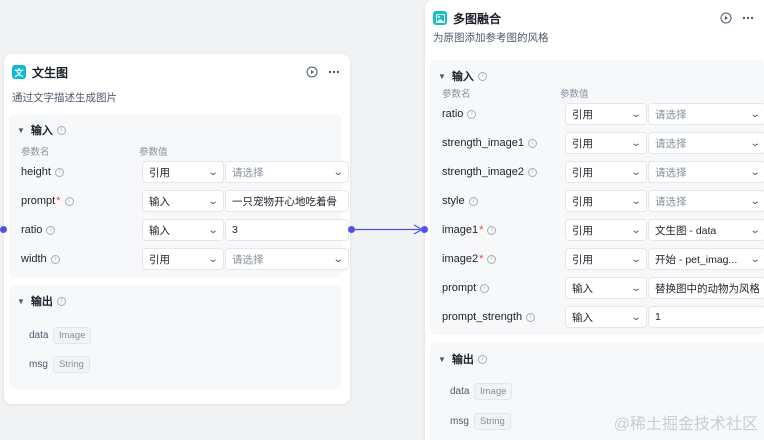 The height and width of the screenshot is (440, 764). What do you see at coordinates (59, 364) in the screenshot?
I see `output-row: msg String` at bounding box center [59, 364].